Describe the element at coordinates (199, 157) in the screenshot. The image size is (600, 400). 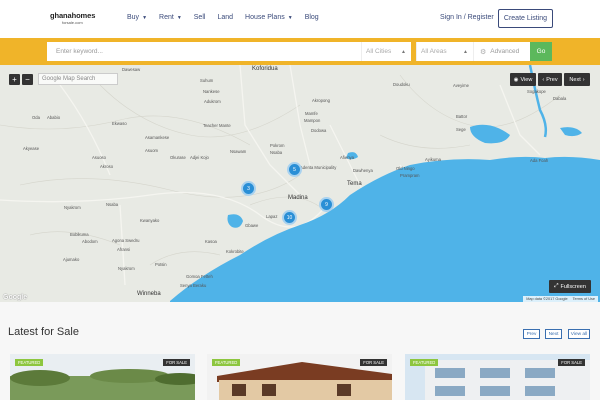
I see `map-label: Adjei Kojo` at that location.